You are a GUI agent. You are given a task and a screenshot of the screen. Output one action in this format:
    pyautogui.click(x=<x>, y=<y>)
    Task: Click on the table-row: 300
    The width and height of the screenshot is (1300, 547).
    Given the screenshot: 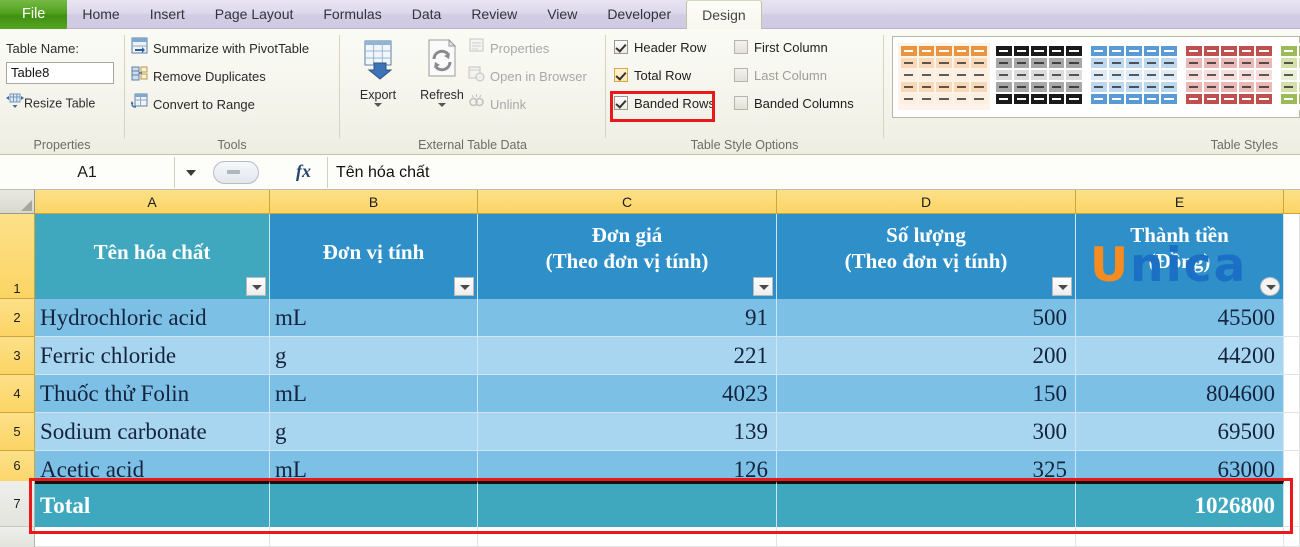 What is the action you would take?
    pyautogui.click(x=926, y=432)
    